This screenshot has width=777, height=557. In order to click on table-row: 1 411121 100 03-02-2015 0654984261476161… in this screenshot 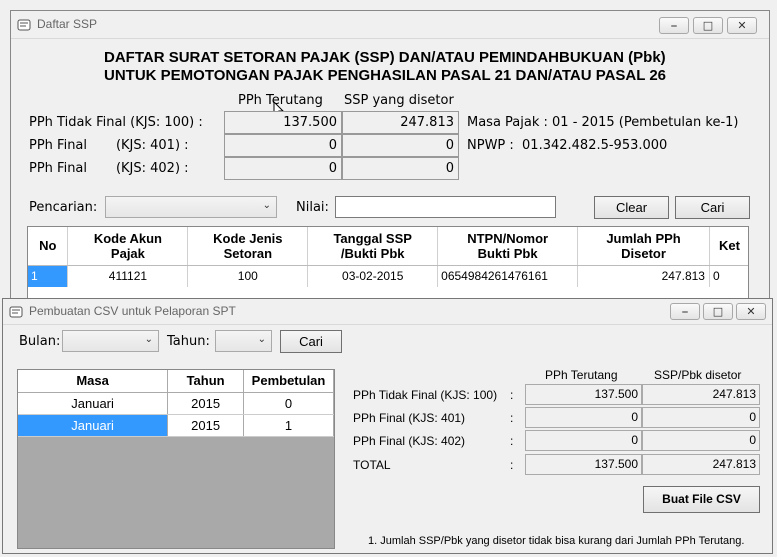, I will do `click(388, 276)`.